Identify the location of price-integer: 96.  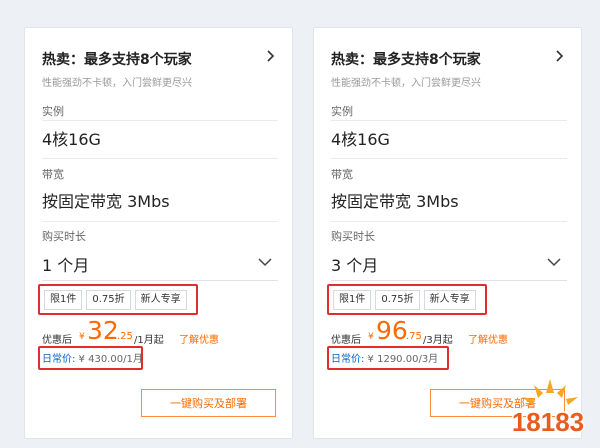
(392, 330).